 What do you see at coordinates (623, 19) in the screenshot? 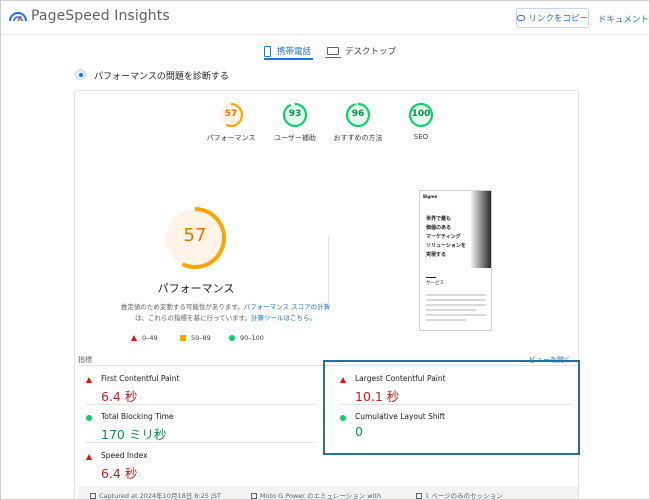
I see `docs-link: ドキュメント` at bounding box center [623, 19].